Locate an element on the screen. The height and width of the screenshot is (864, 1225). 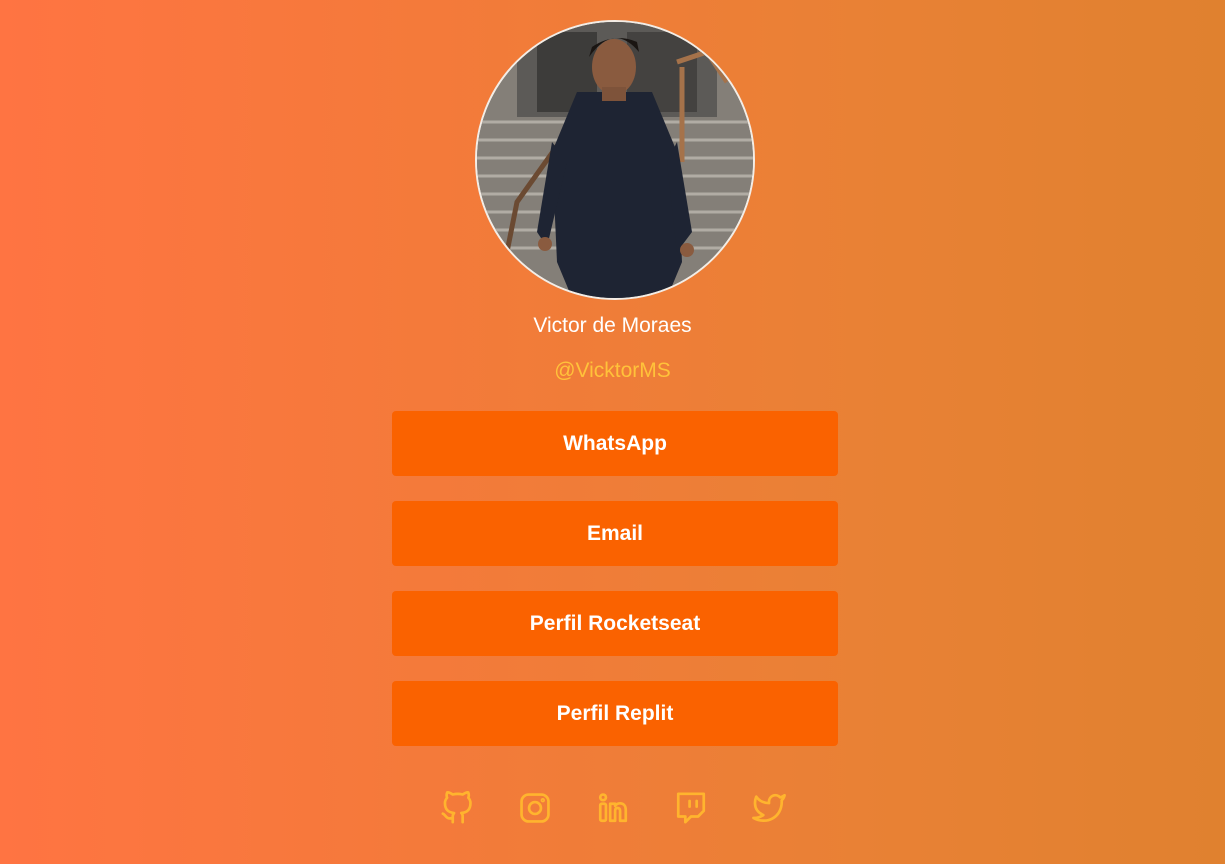
linkedin-icon is located at coordinates (612, 808).